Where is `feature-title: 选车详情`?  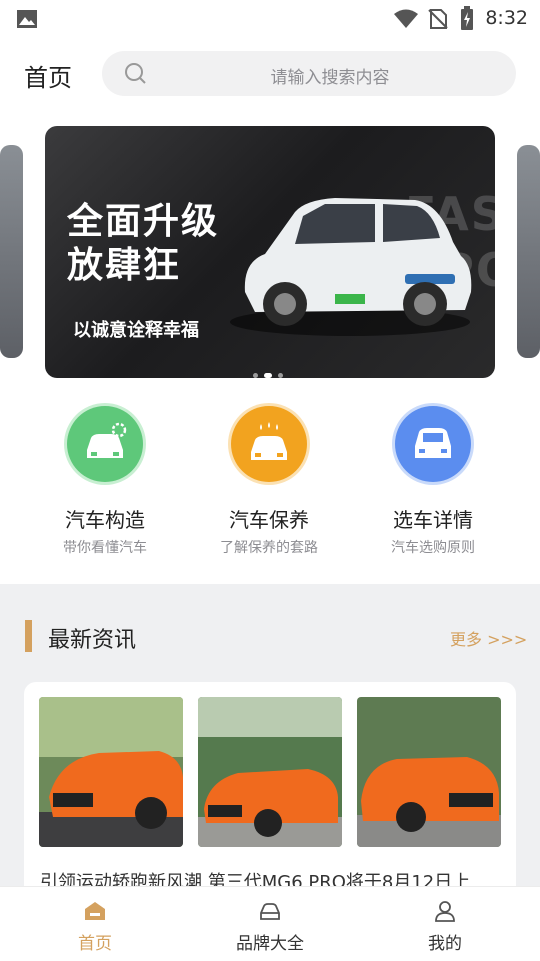 feature-title: 选车详情 is located at coordinates (433, 520).